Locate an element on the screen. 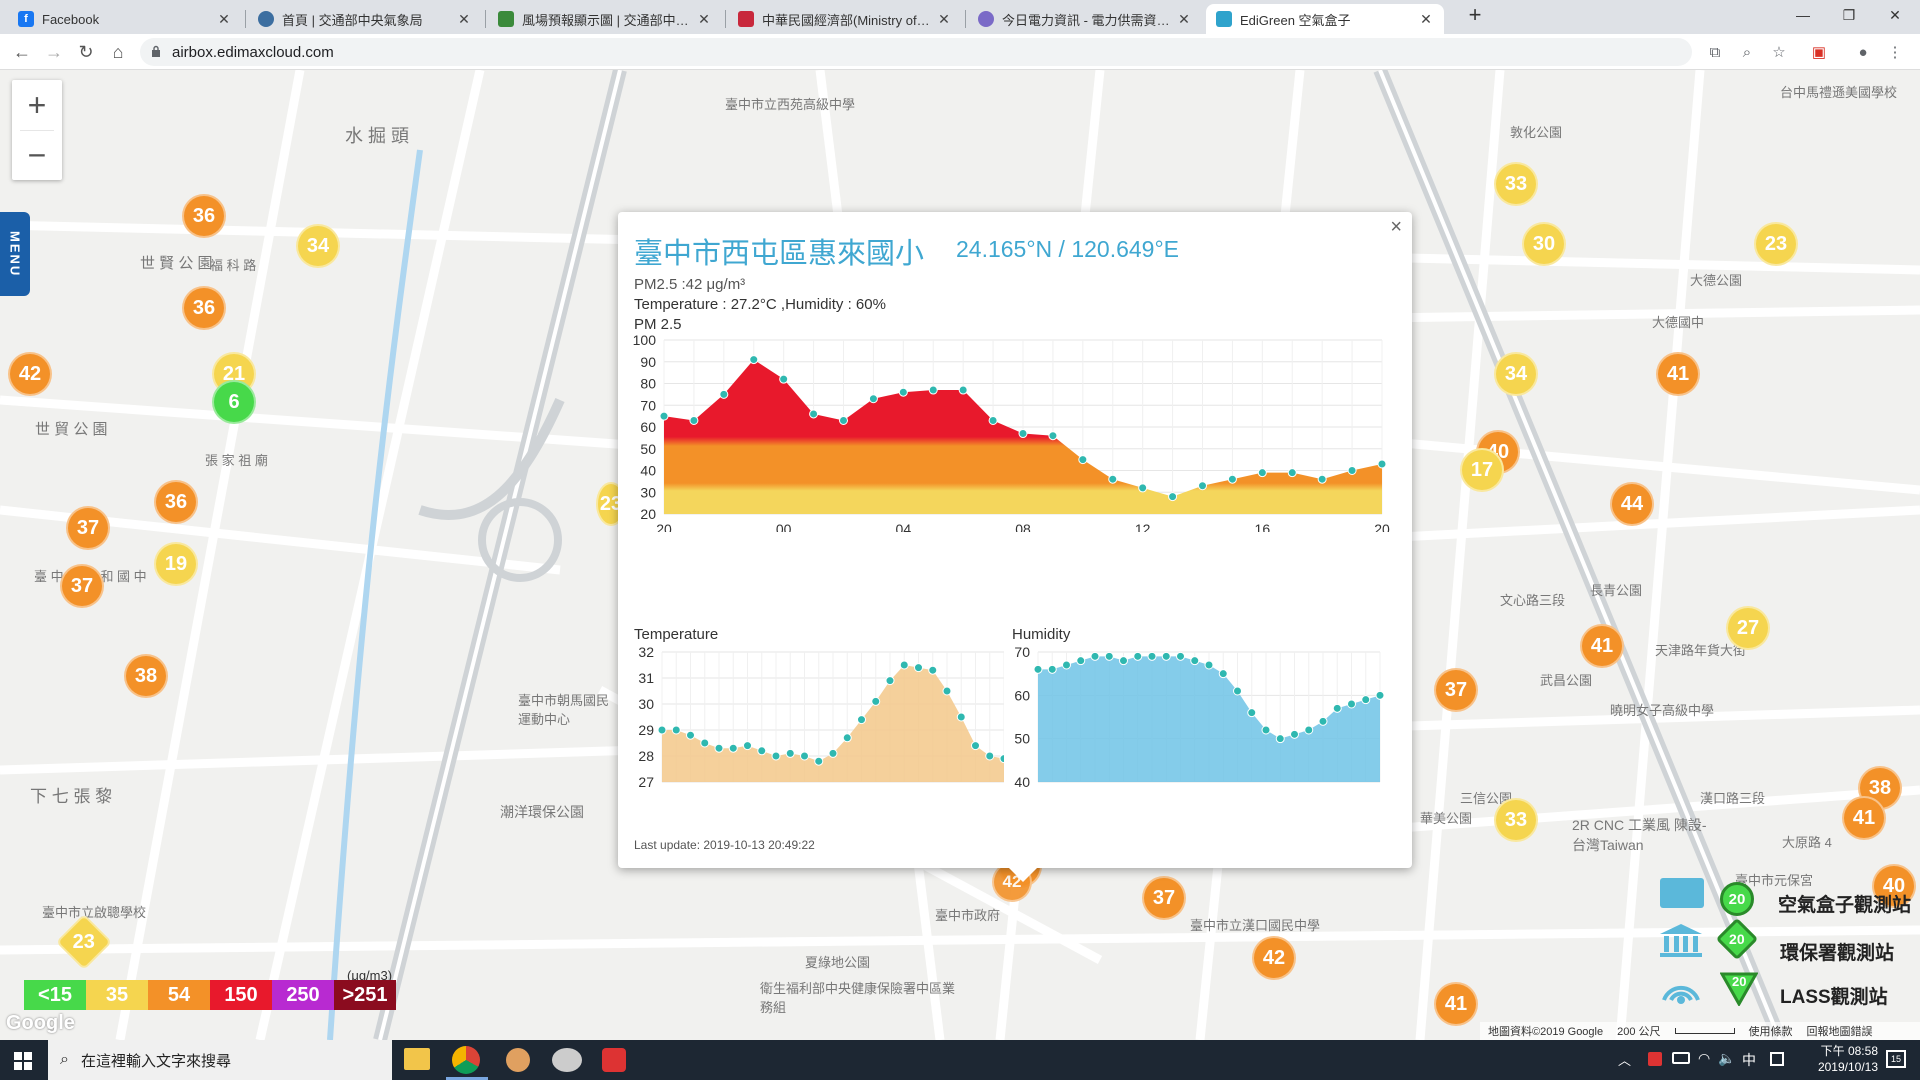 This screenshot has height=1080, width=1920. wifi-icon: ◠ is located at coordinates (1704, 1058).